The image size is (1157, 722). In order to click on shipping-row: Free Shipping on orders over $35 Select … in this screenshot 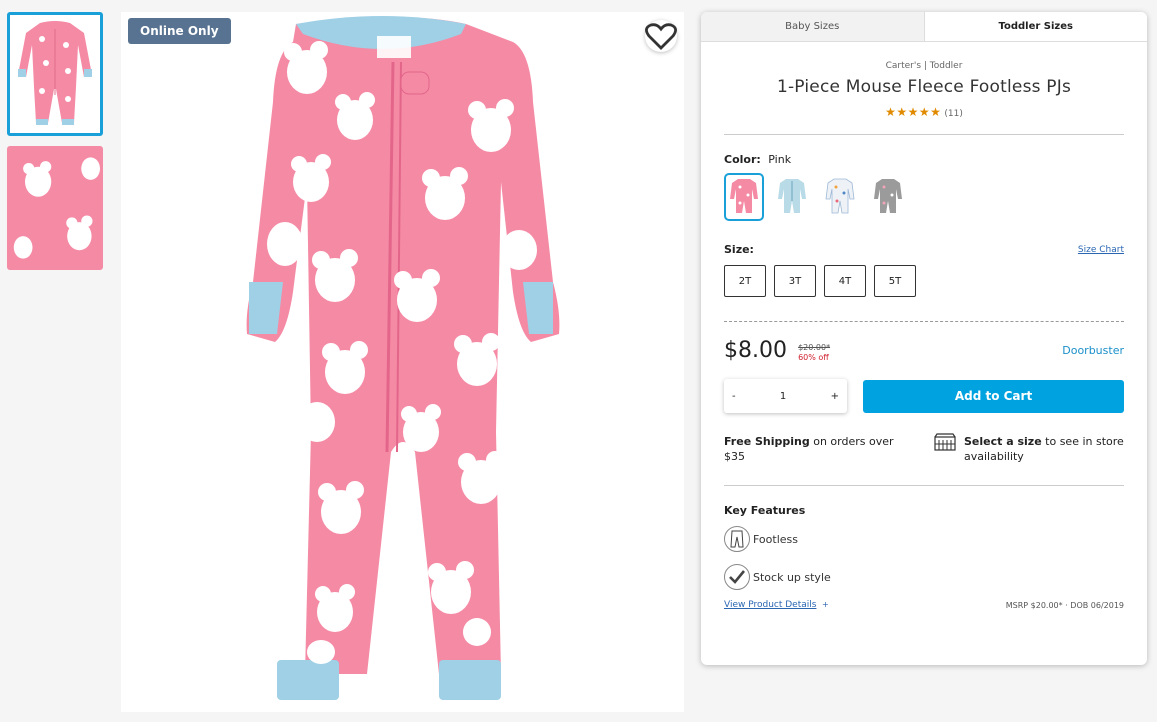, I will do `click(924, 448)`.